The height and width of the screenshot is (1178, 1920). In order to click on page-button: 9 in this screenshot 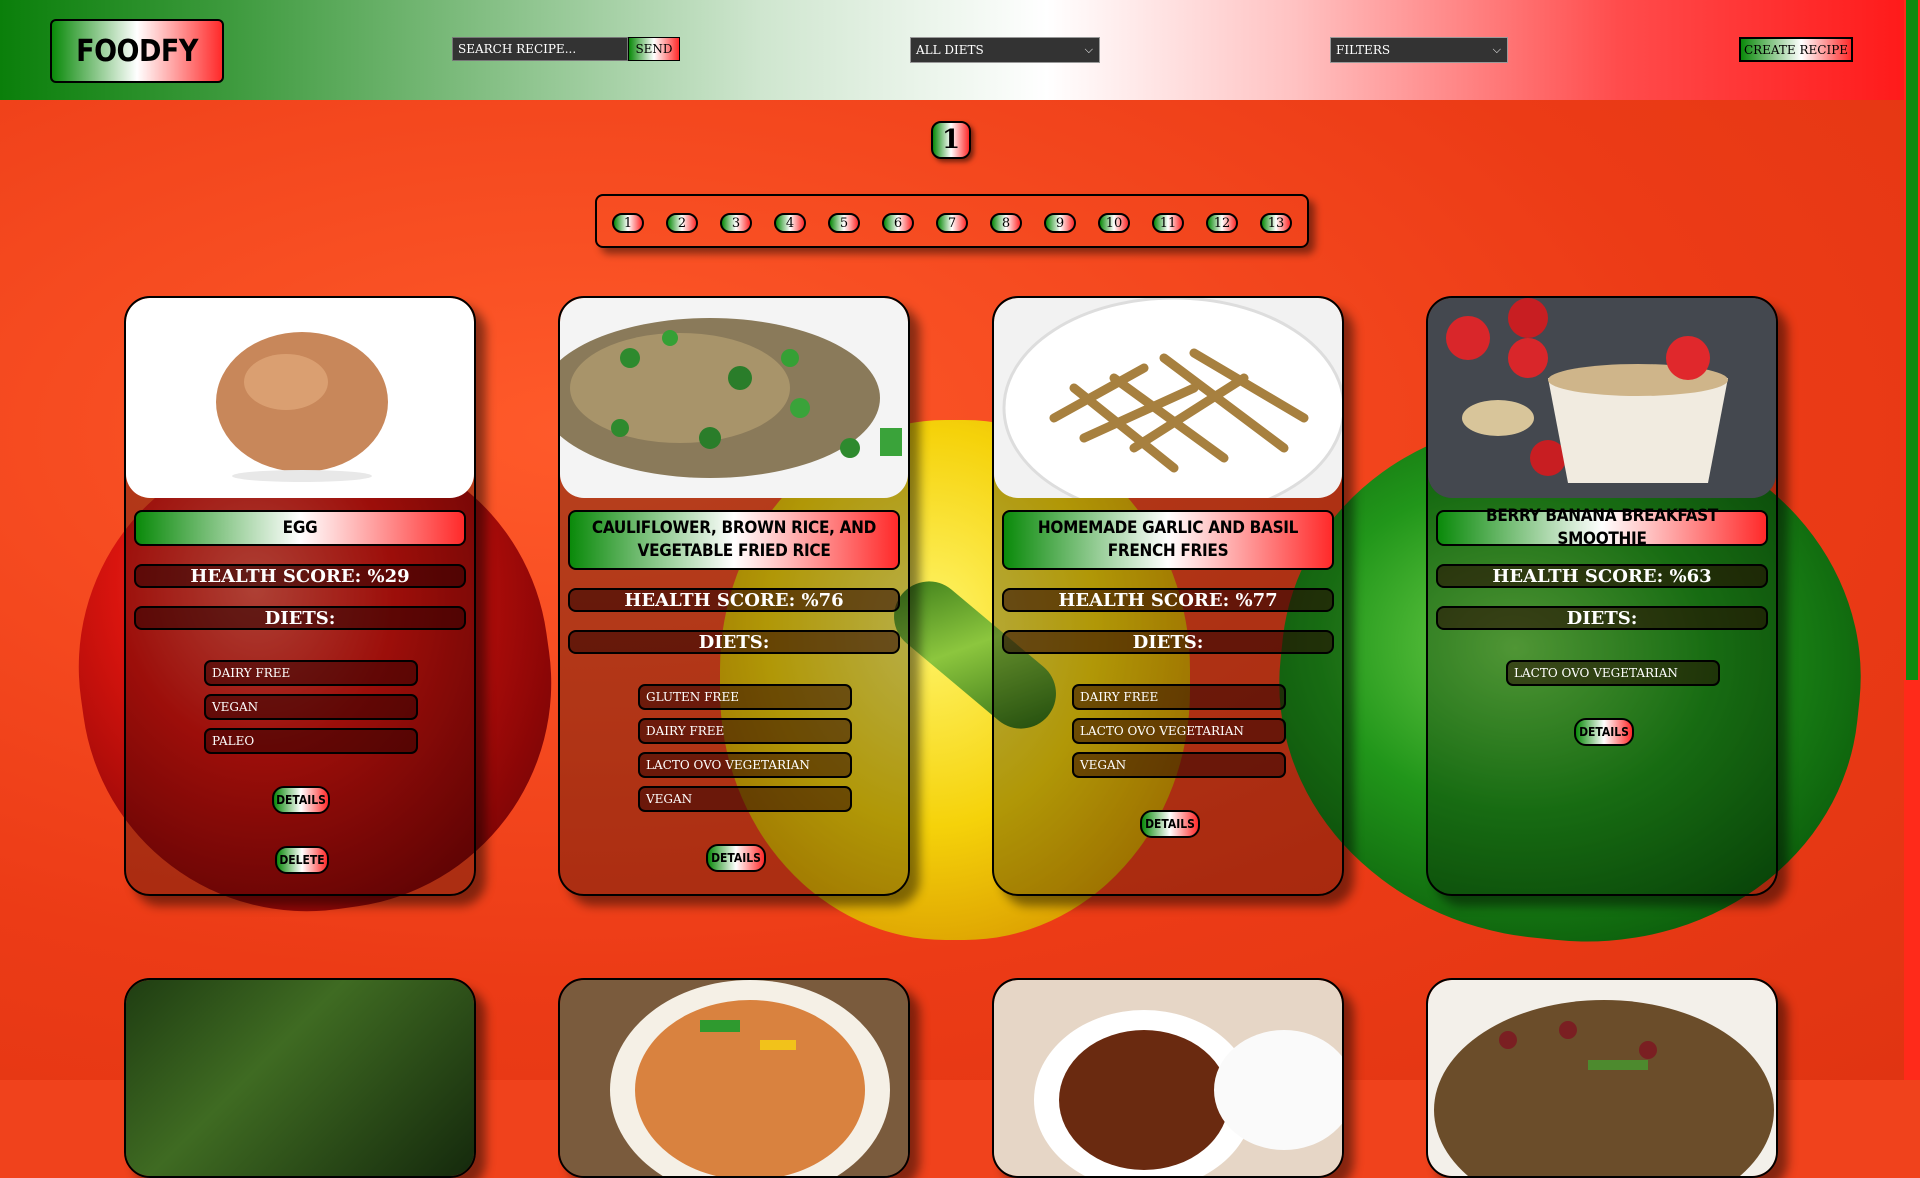, I will do `click(1060, 223)`.